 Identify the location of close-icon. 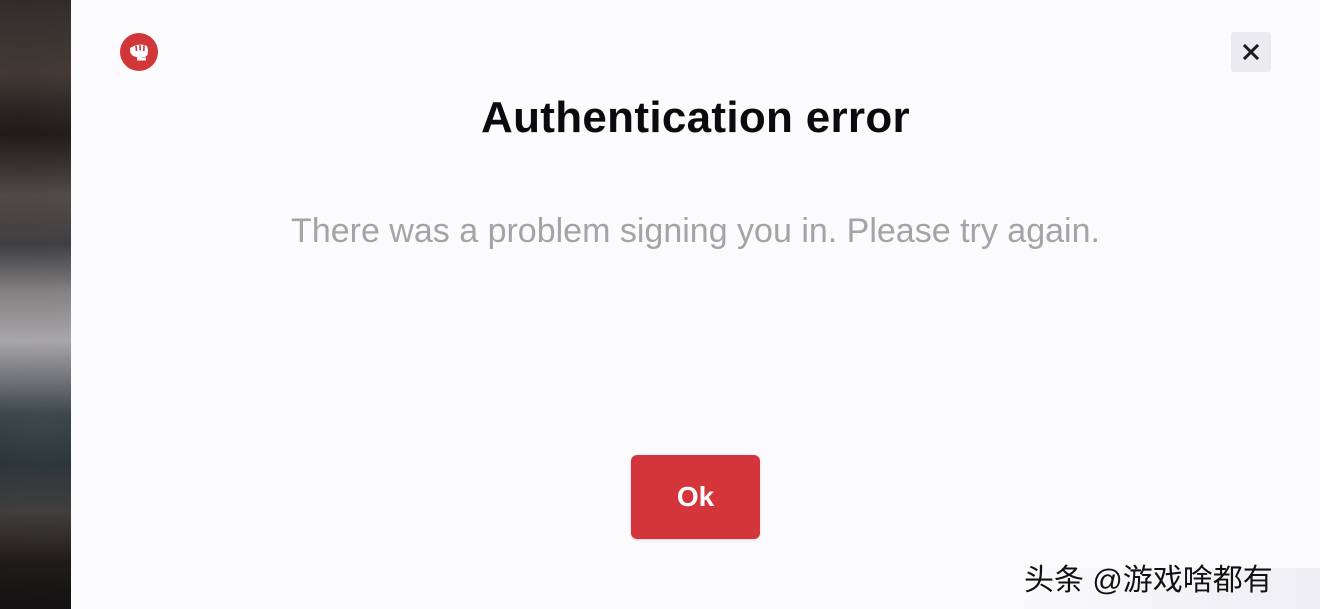
(1251, 52).